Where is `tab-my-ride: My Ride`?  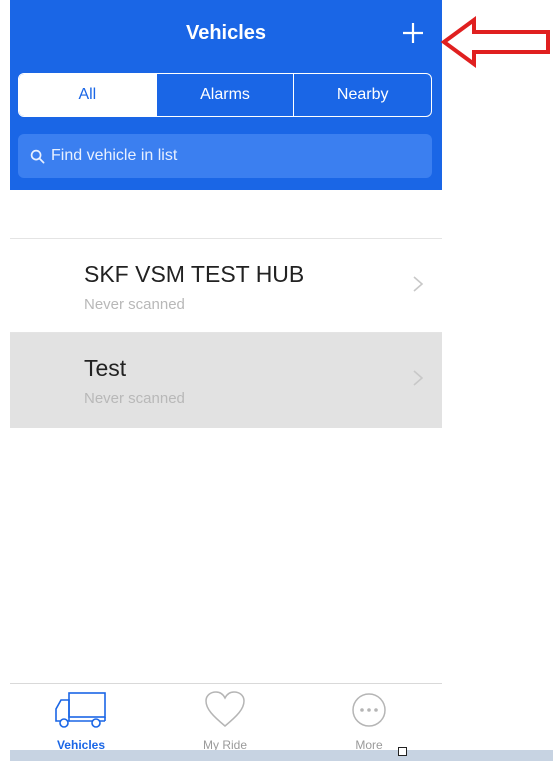
tab-my-ride: My Ride is located at coordinates (225, 720).